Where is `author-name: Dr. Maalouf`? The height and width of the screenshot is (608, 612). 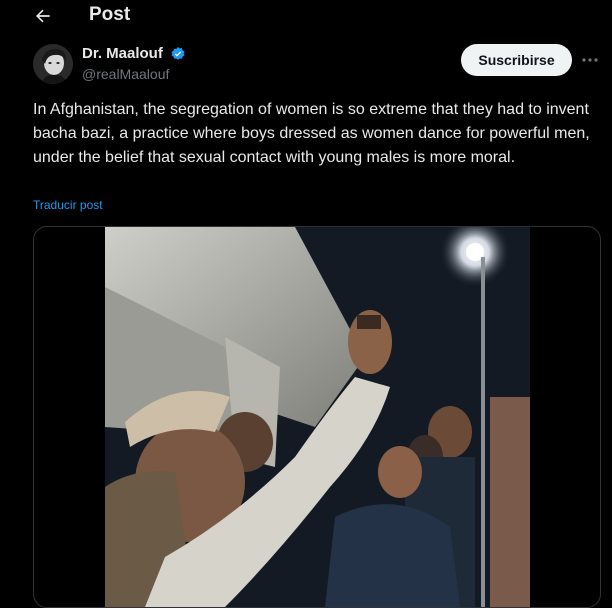 author-name: Dr. Maalouf is located at coordinates (122, 53).